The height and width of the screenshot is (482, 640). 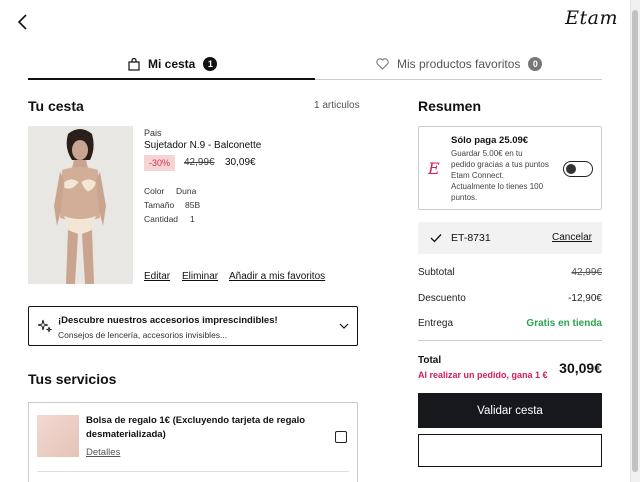 What do you see at coordinates (585, 298) in the screenshot?
I see `discount-value: -12,90€` at bounding box center [585, 298].